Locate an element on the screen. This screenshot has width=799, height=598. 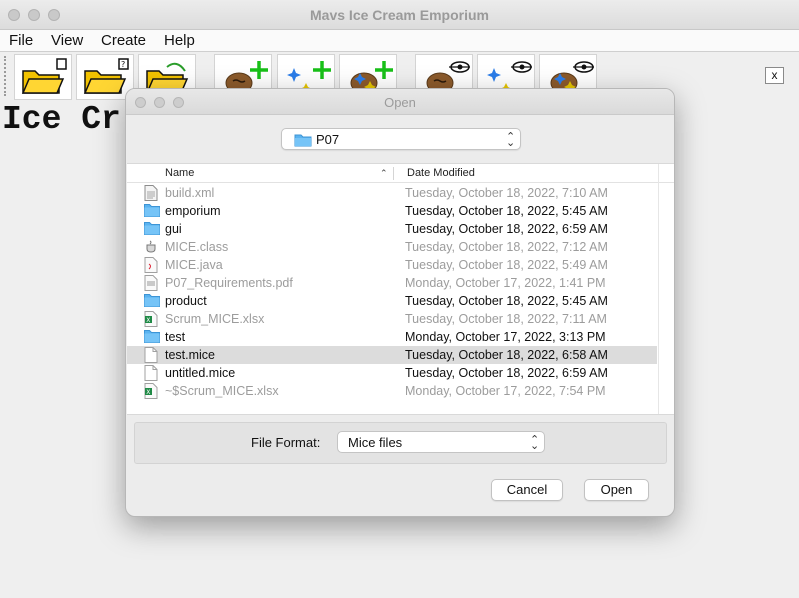
file-format-panel: File Format: Mice files ⌃ ⌄ is located at coordinates (400, 443).